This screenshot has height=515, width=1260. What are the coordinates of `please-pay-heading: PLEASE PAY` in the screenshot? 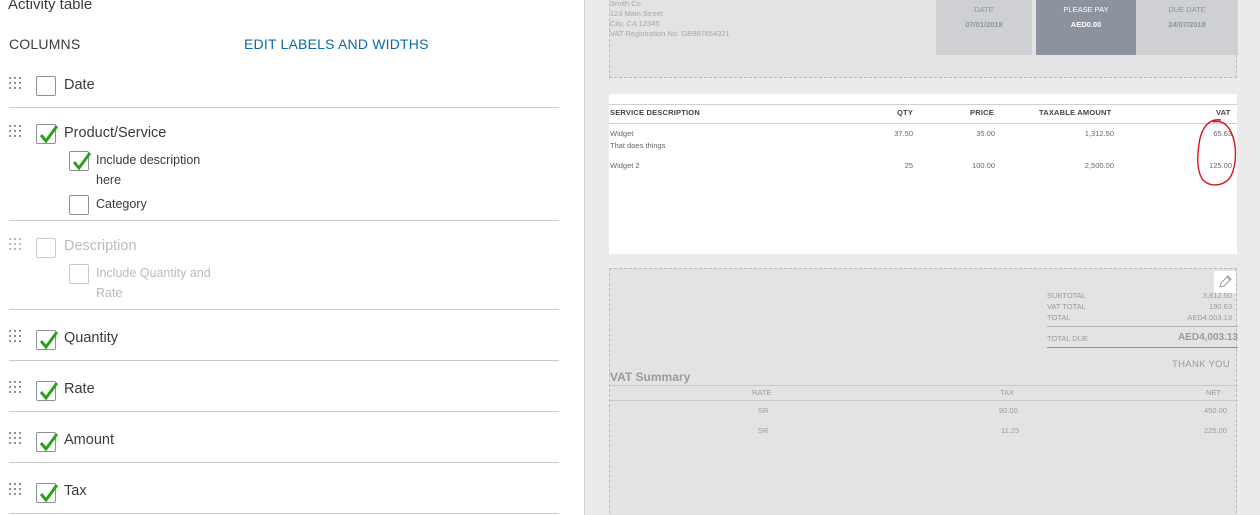 It's located at (1086, 9).